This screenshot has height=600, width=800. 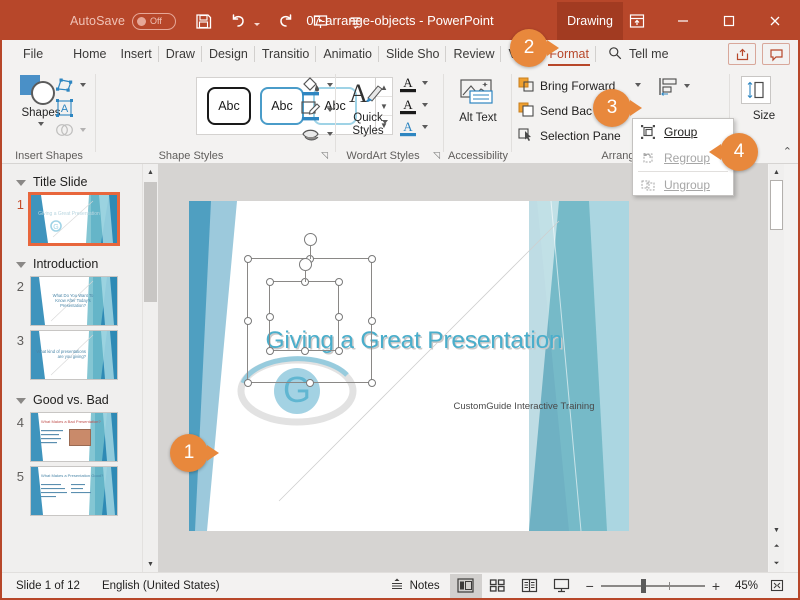 What do you see at coordinates (743, 586) in the screenshot?
I see `zoom-level-label: 45%` at bounding box center [743, 586].